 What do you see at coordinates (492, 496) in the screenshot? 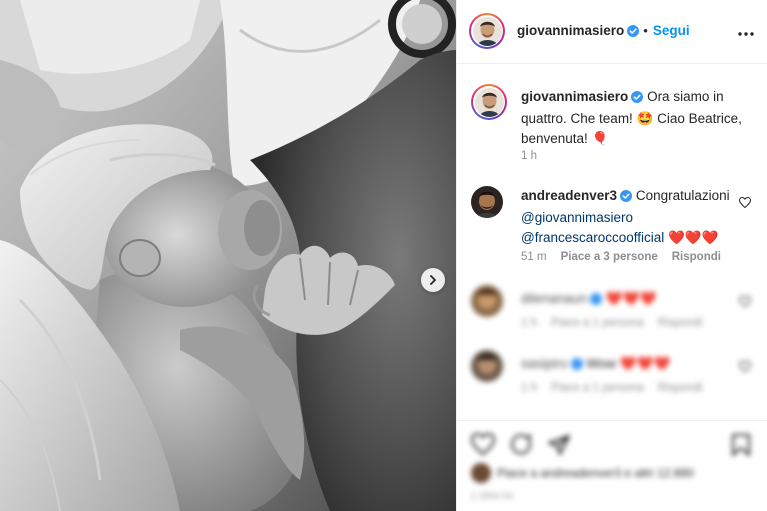
I see `post-date: 1 ORA FA` at bounding box center [492, 496].